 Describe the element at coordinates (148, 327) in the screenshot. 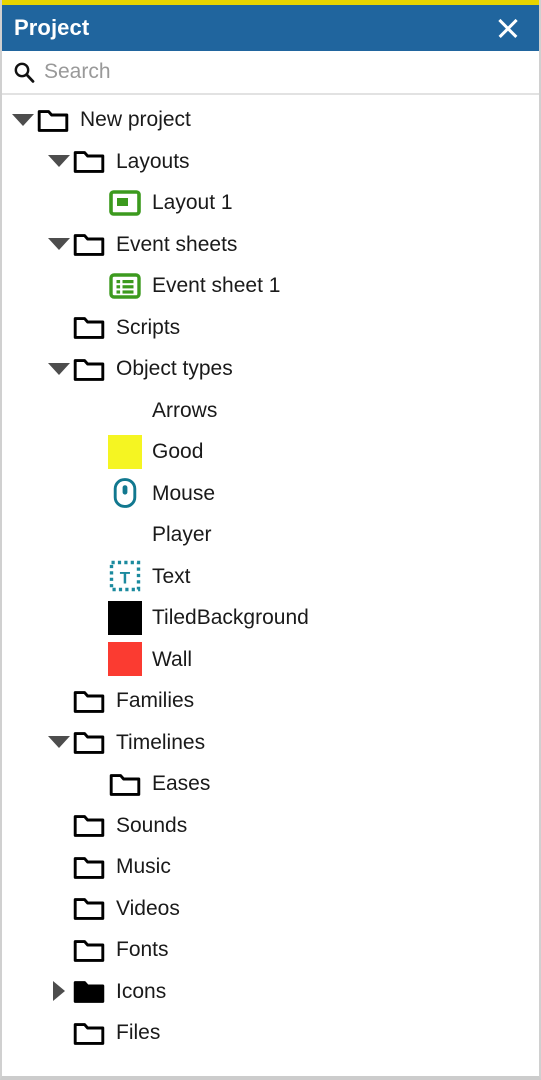

I see `tree-item-label: Scripts` at that location.